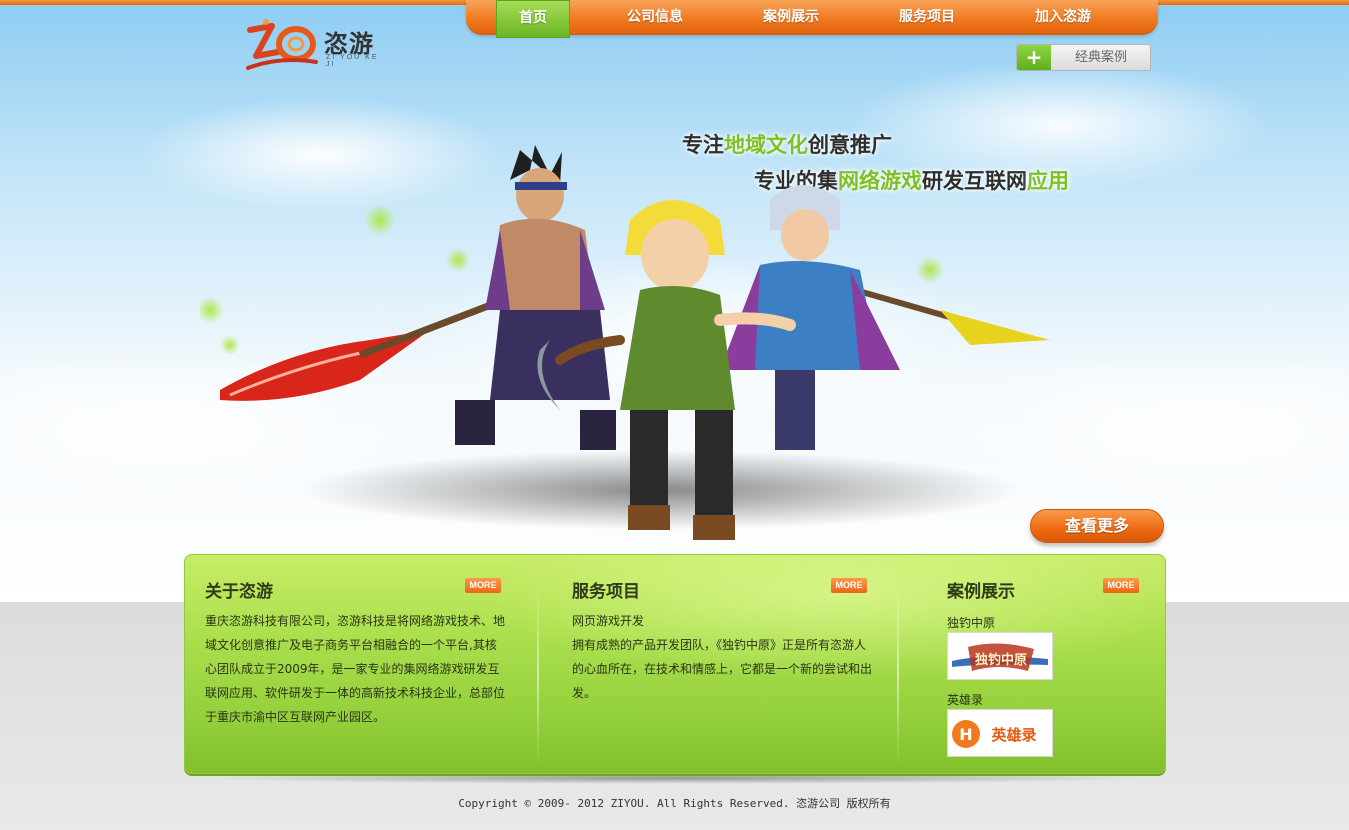 The width and height of the screenshot is (1349, 830). I want to click on yingxionglu-logo-icon: H 英雄录, so click(1000, 733).